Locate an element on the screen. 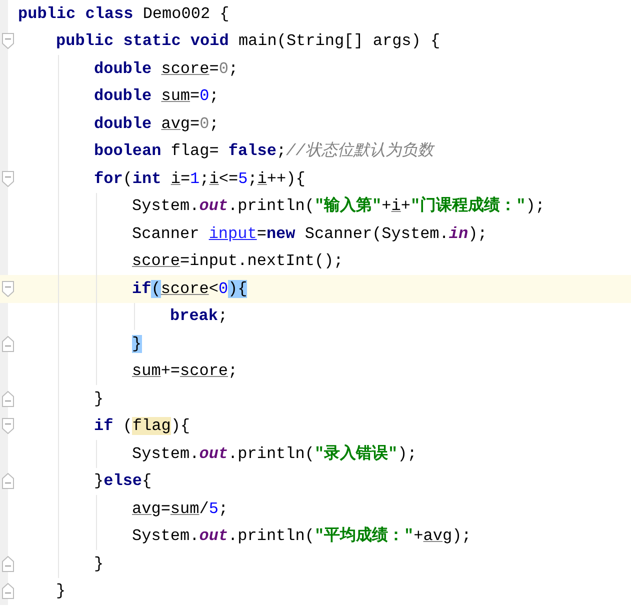  code-line: double sum=0; is located at coordinates (156, 96).